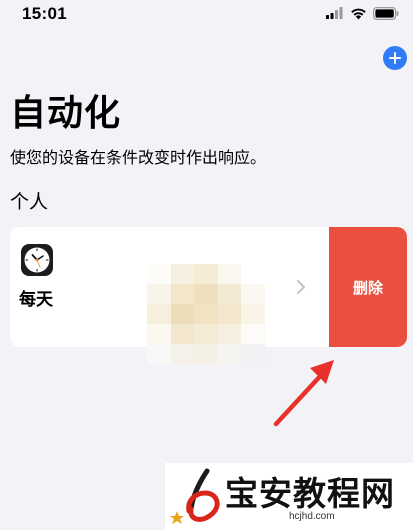 The width and height of the screenshot is (413, 530). Describe the element at coordinates (66, 113) in the screenshot. I see `page-title: 自动化` at that location.